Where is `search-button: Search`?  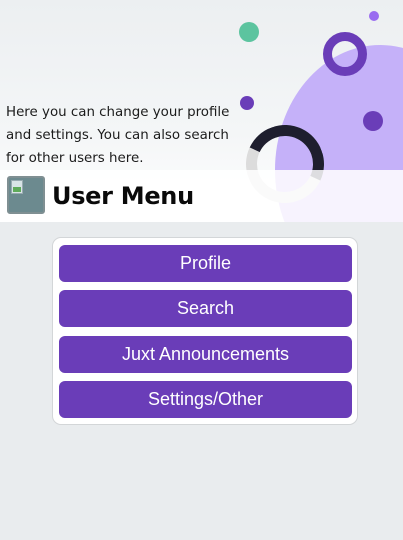
search-button: Search is located at coordinates (205, 309).